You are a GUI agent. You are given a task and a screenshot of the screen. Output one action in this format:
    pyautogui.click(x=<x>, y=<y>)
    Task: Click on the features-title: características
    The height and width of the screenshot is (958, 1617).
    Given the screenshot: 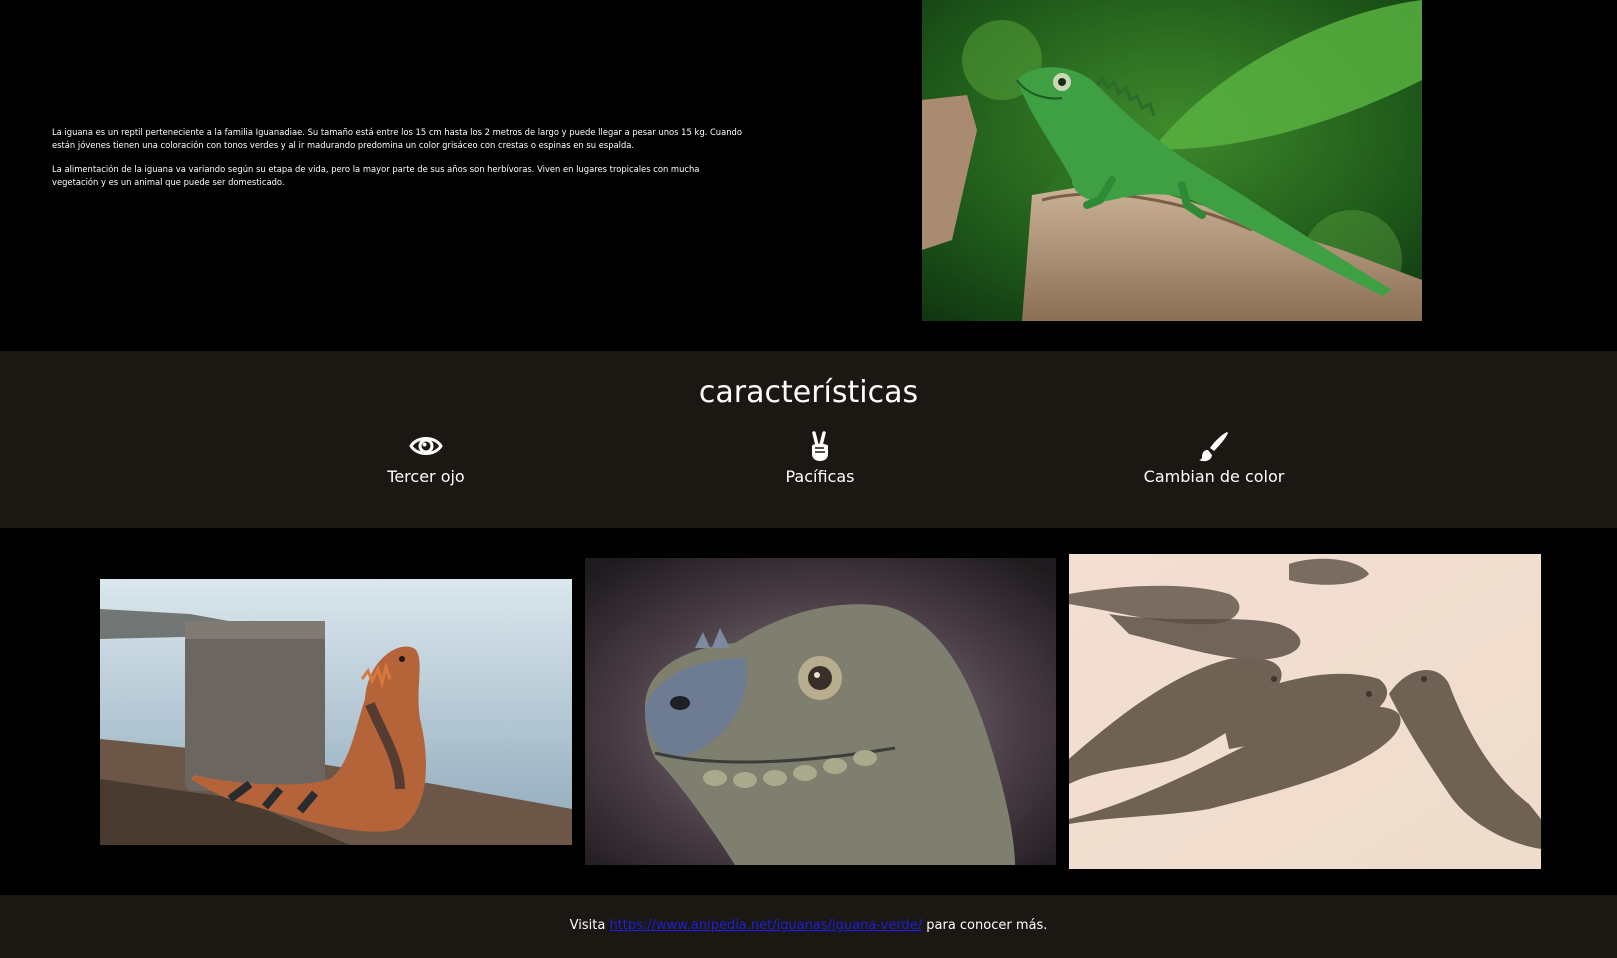 What is the action you would take?
    pyautogui.click(x=808, y=392)
    